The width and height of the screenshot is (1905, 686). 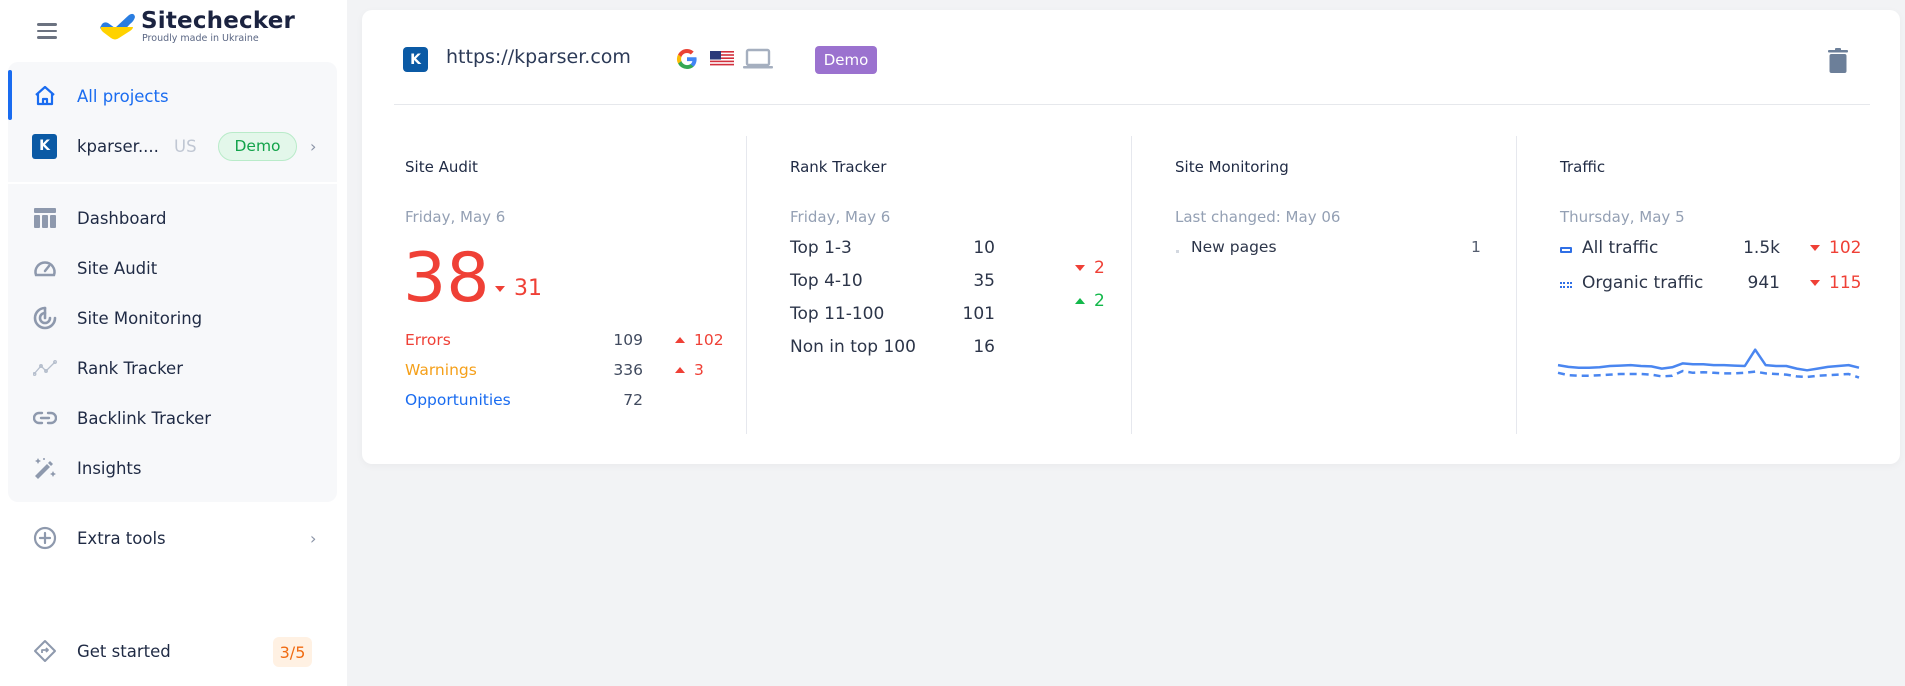 What do you see at coordinates (45, 538) in the screenshot?
I see `plus-circle-icon` at bounding box center [45, 538].